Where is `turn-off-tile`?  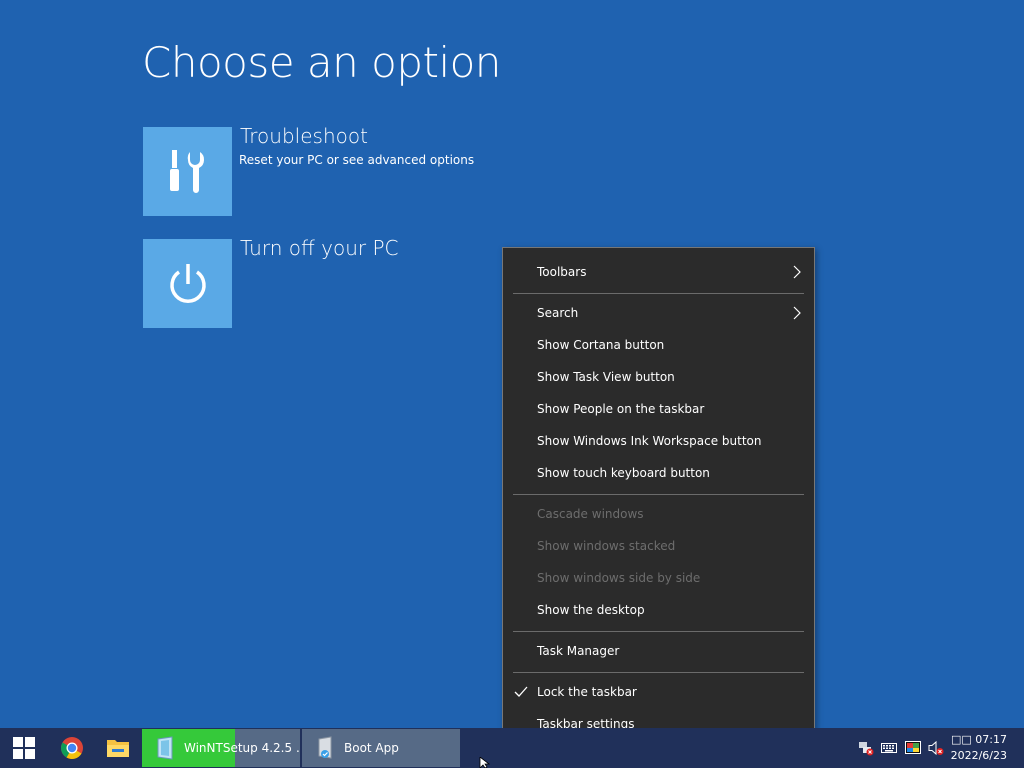 turn-off-tile is located at coordinates (187, 283).